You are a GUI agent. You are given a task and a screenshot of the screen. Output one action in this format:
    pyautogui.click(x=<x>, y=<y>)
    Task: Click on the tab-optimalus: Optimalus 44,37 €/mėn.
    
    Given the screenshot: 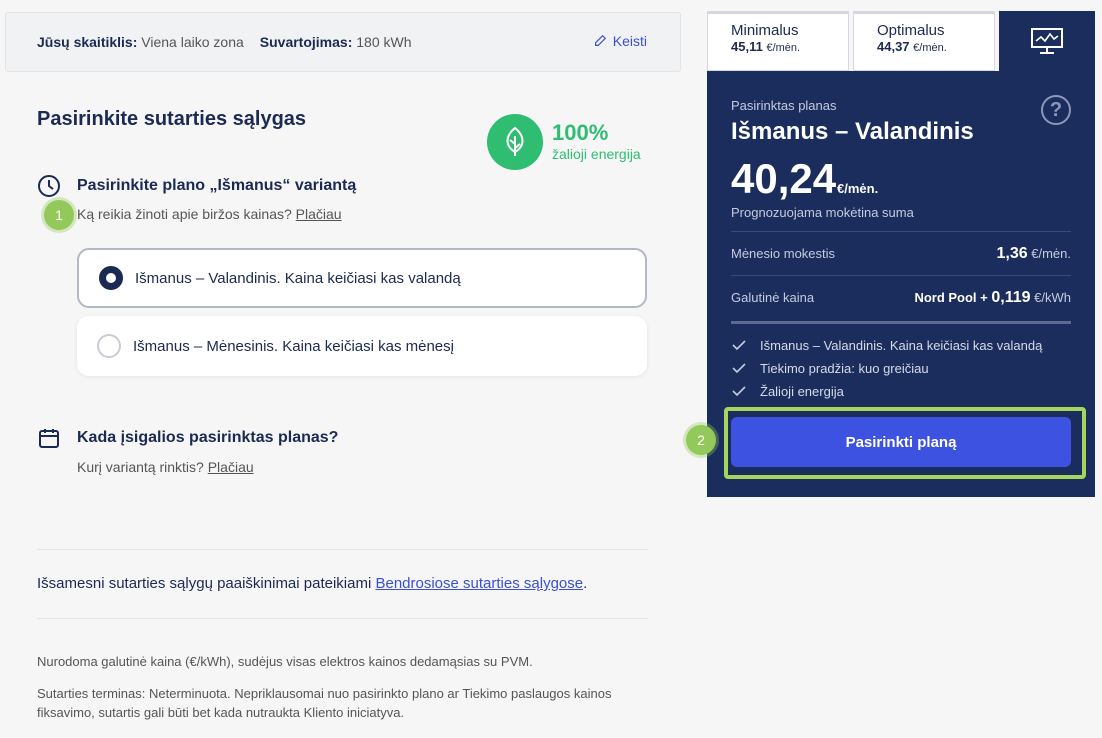 What is the action you would take?
    pyautogui.click(x=924, y=41)
    